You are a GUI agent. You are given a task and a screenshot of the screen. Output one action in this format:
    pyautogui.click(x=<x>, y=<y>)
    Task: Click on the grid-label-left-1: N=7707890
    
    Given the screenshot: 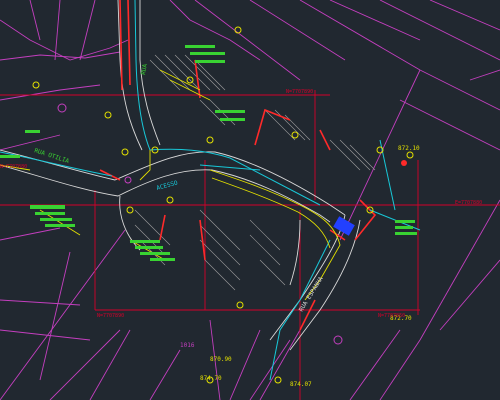 What is the action you would take?
    pyautogui.click(x=110, y=316)
    